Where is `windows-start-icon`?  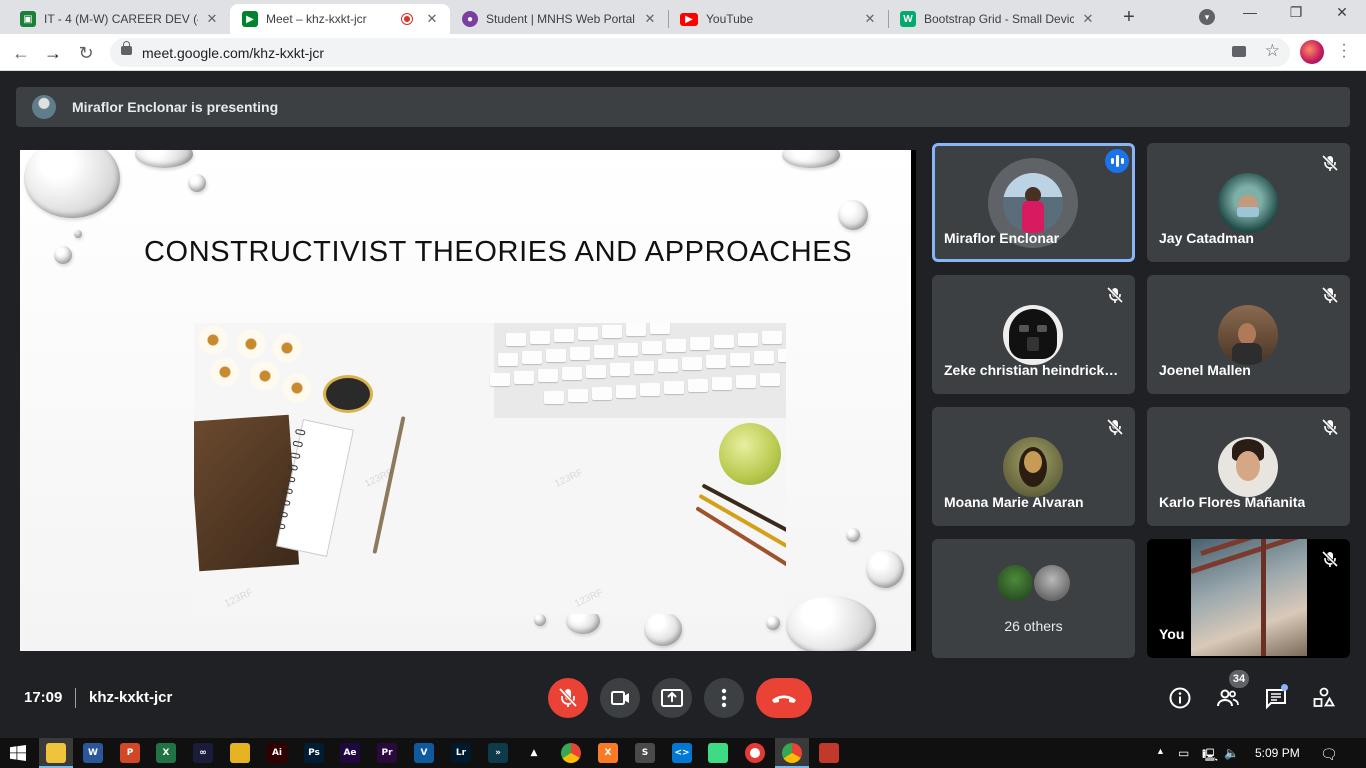
windows-start-icon is located at coordinates (18, 753).